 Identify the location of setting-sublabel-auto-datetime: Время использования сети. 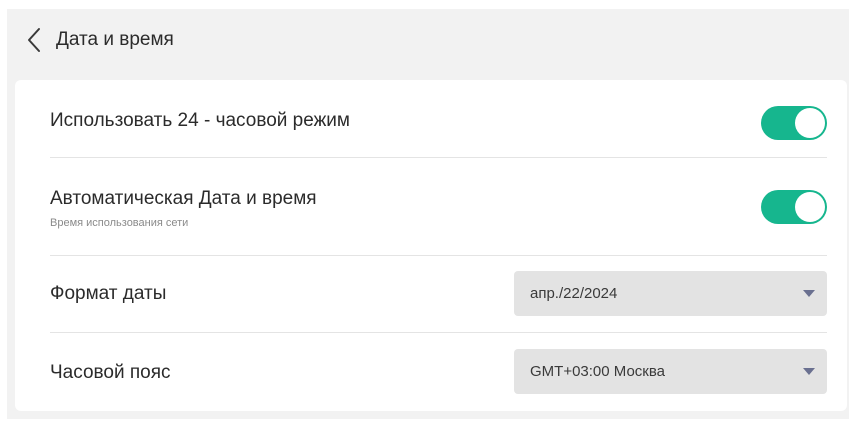
(119, 223).